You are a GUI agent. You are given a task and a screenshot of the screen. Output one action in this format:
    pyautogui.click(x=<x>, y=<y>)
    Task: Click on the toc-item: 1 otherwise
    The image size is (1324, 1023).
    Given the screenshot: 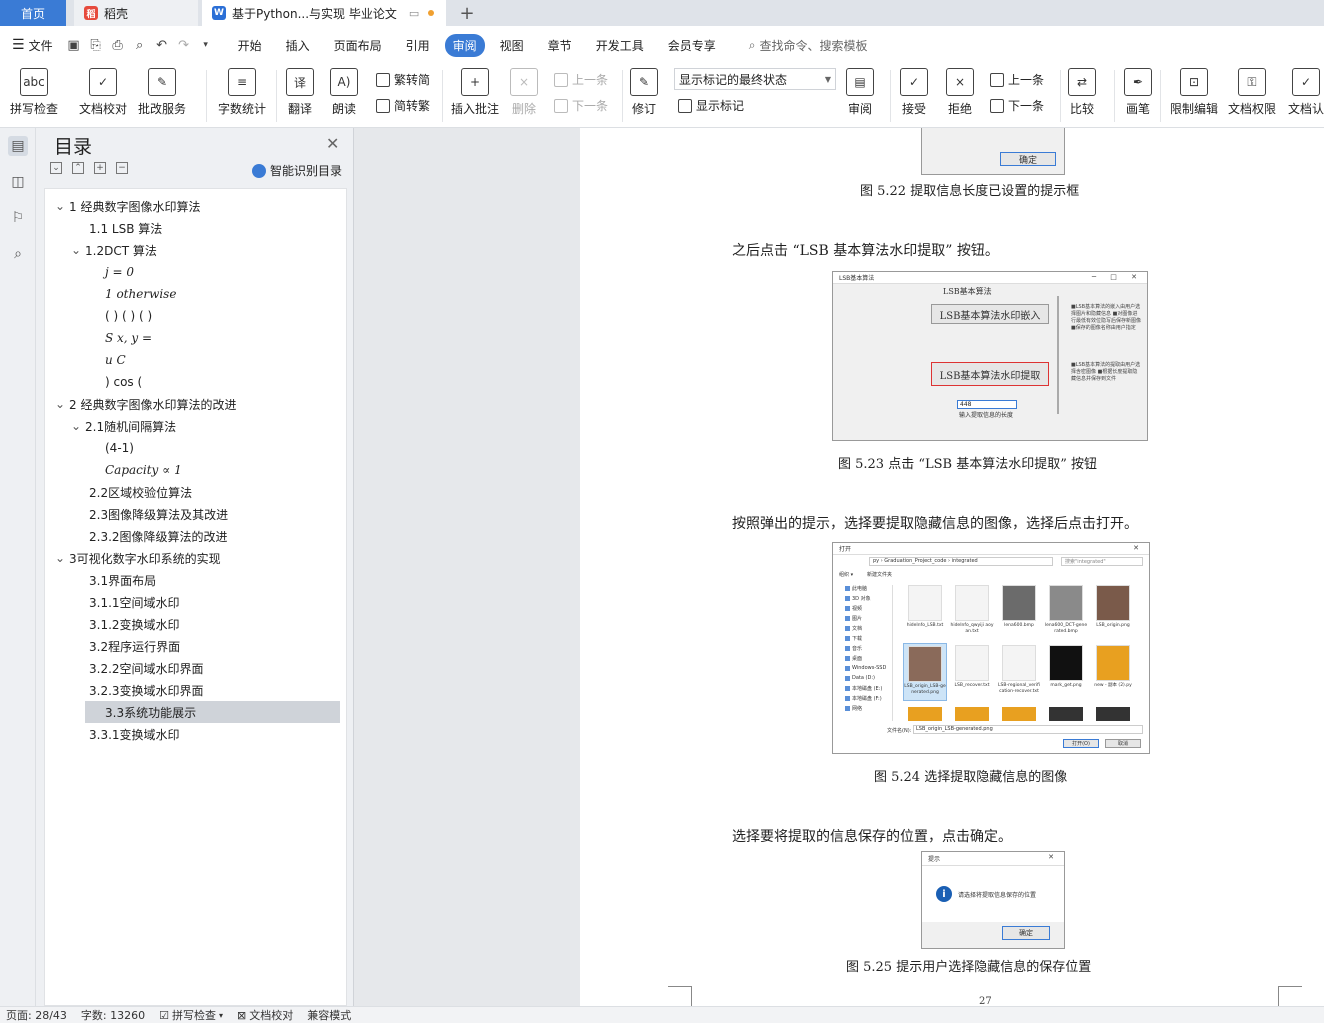 What is the action you would take?
    pyautogui.click(x=196, y=294)
    